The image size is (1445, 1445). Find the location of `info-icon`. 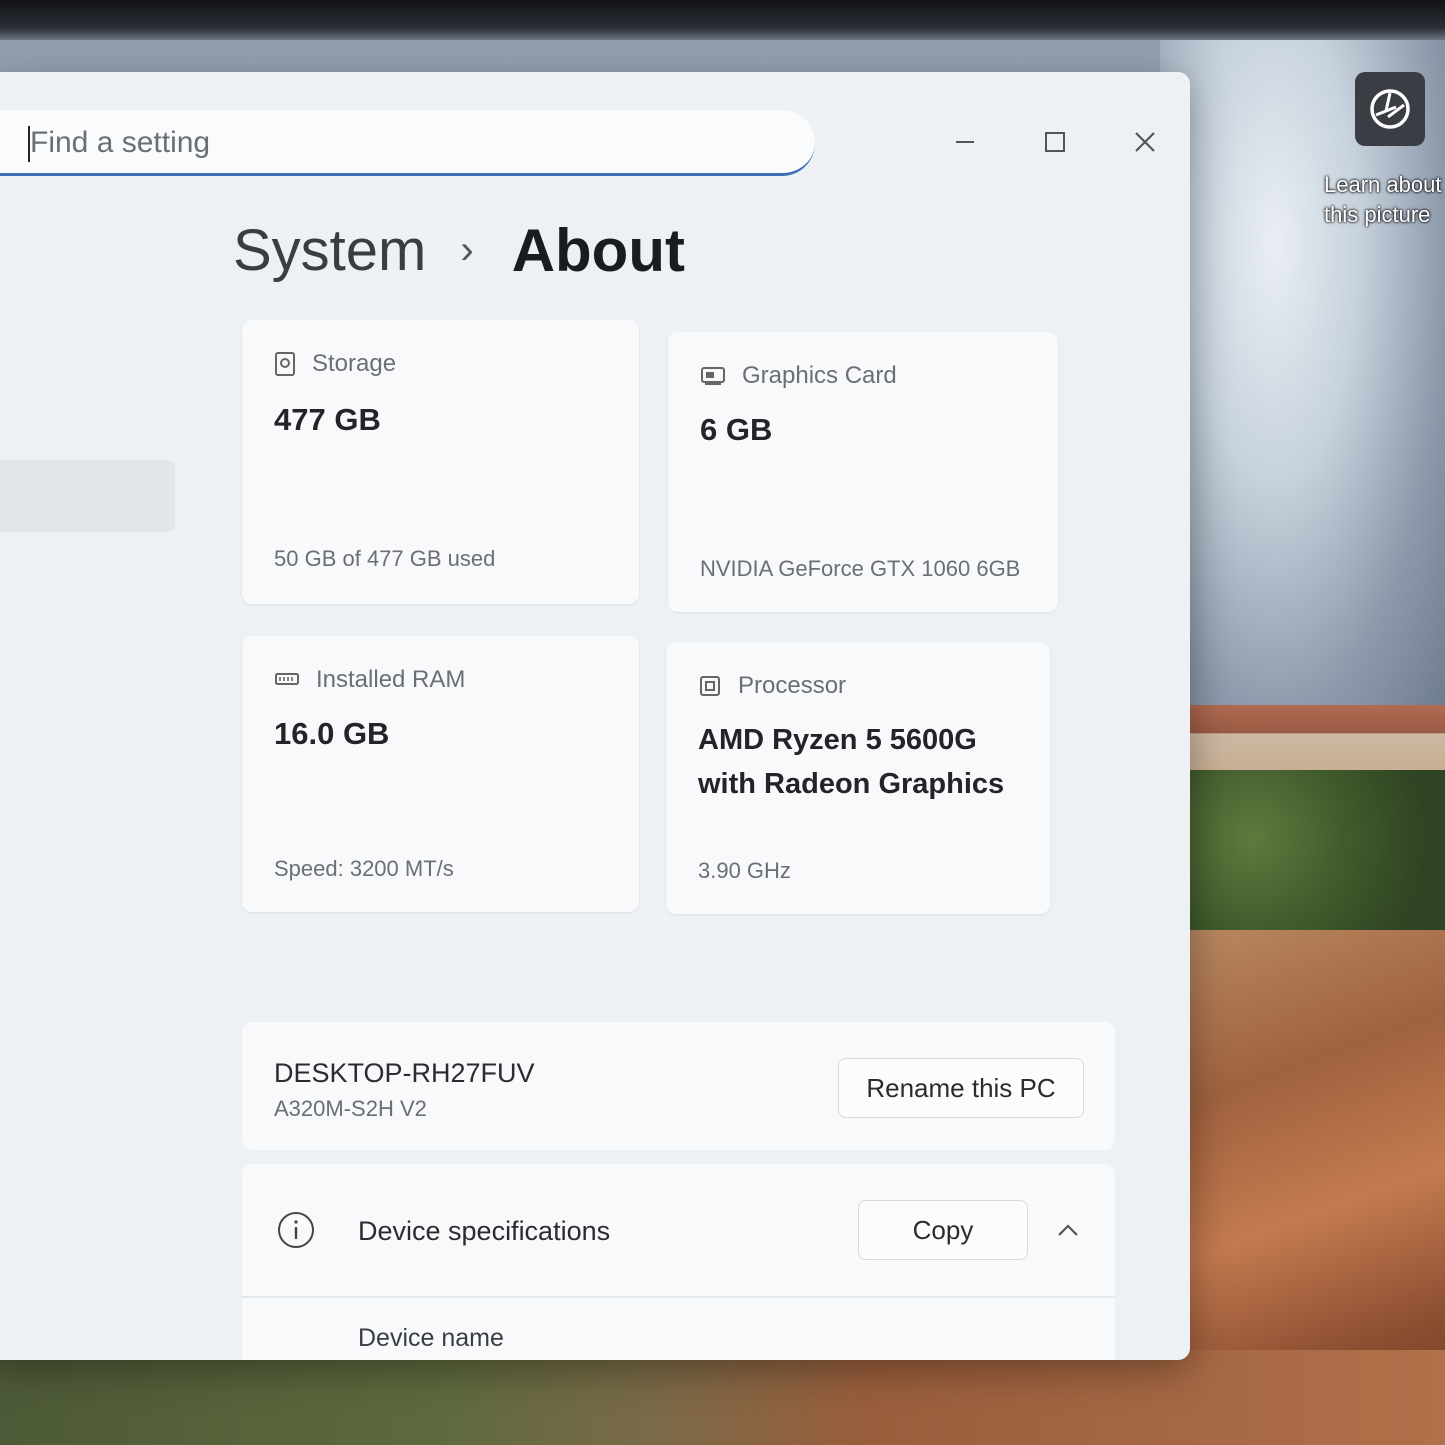

info-icon is located at coordinates (296, 1230).